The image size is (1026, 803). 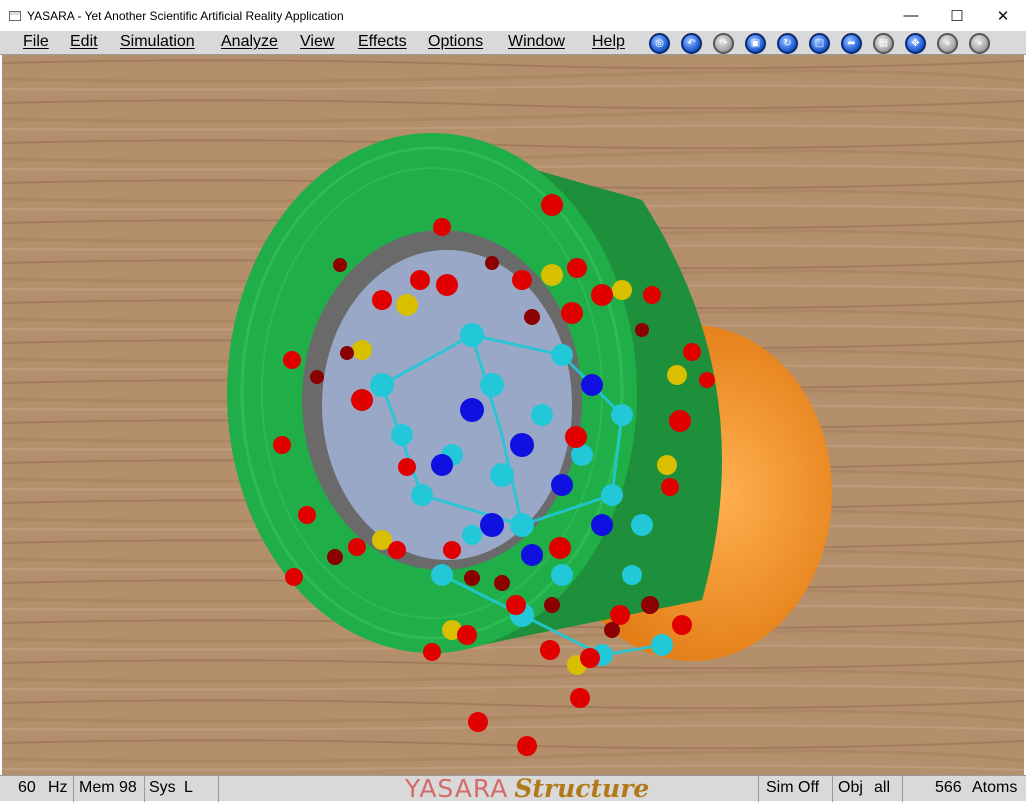 I want to click on close-button: ✕, so click(x=1003, y=15).